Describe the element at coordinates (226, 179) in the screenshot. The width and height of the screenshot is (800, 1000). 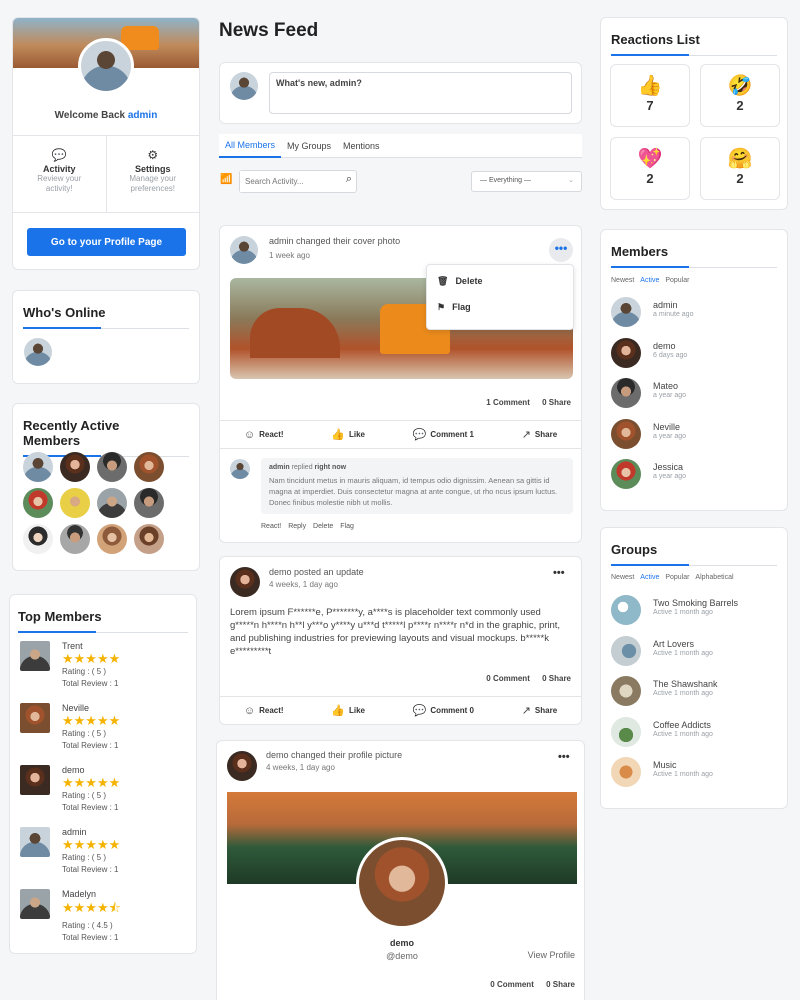
I see `rss-icon: 📶` at that location.